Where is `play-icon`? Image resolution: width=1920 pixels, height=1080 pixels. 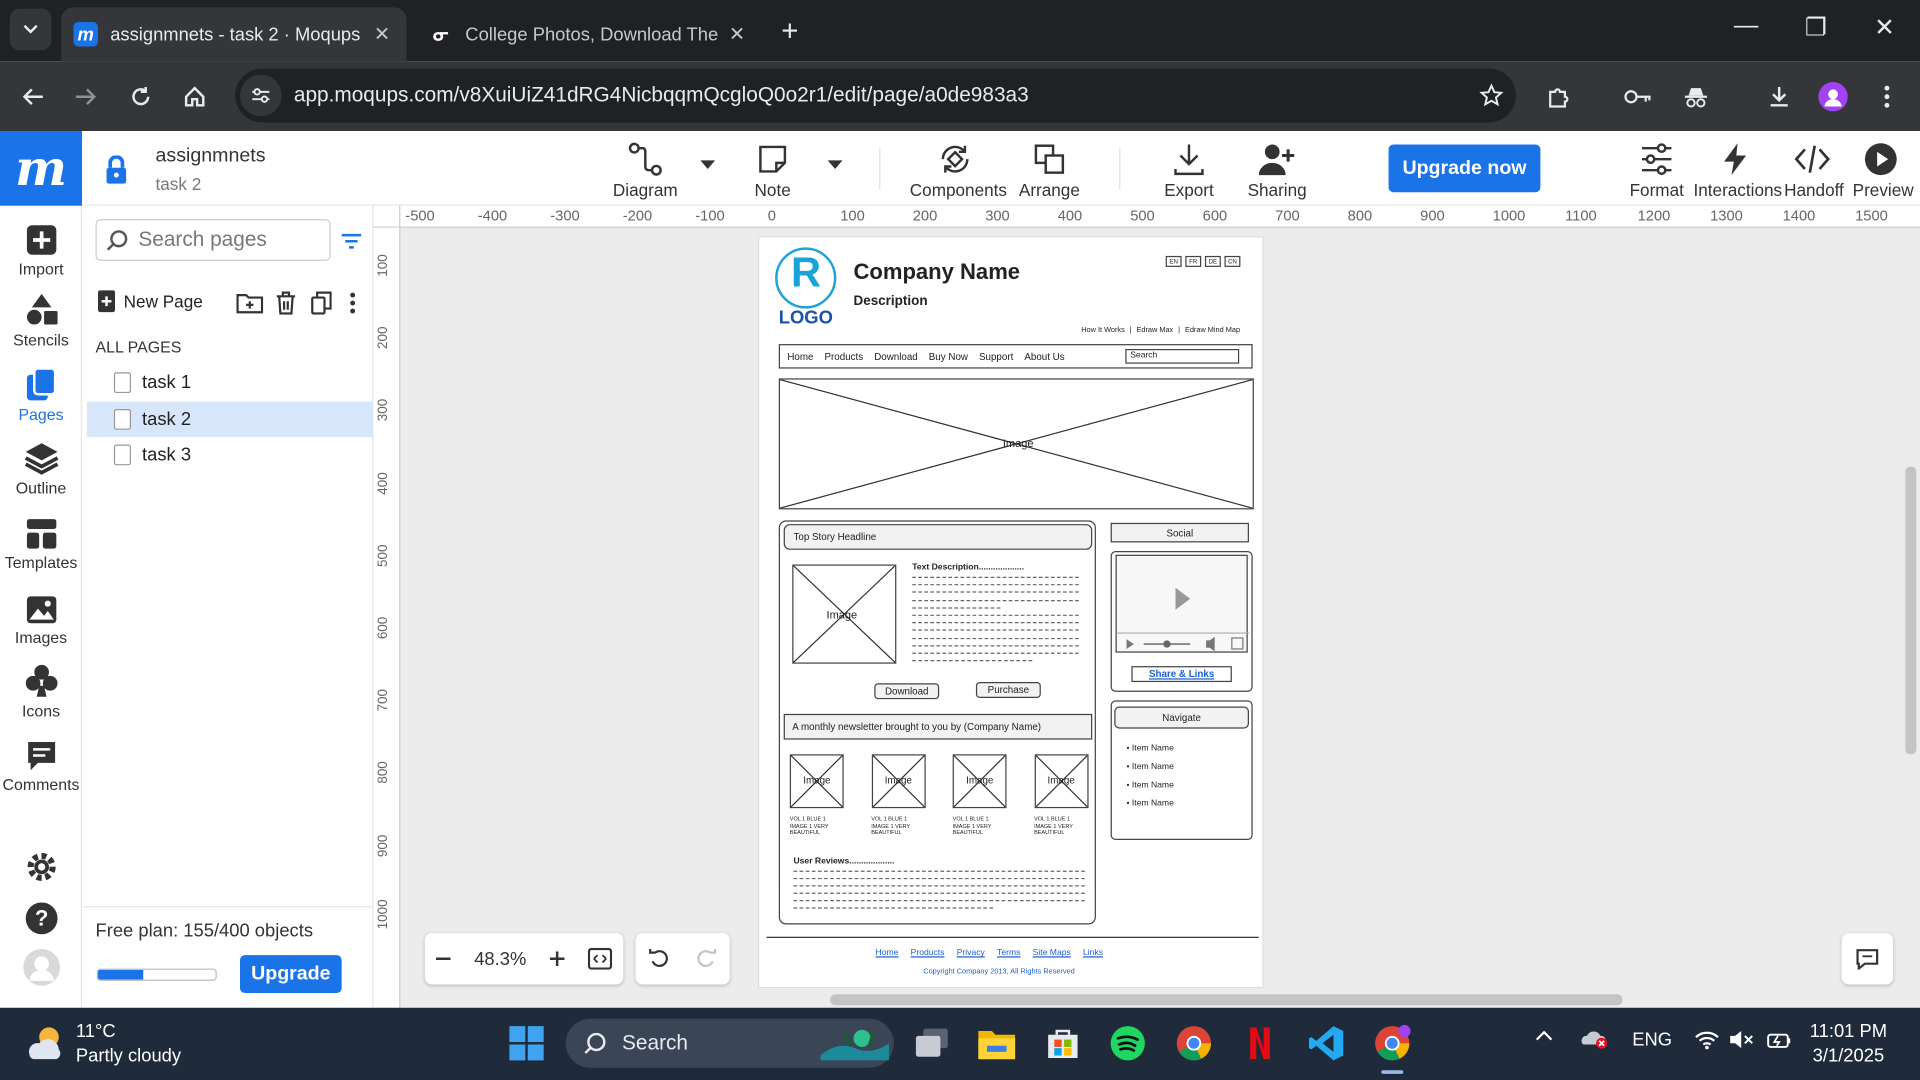
play-icon is located at coordinates (1880, 159).